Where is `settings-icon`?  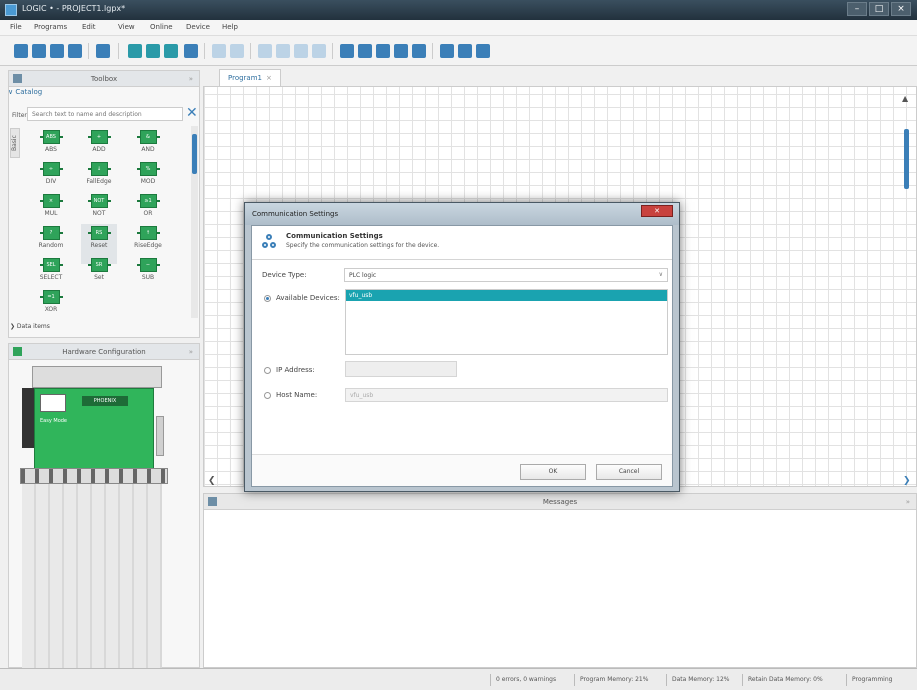
settings-icon is located at coordinates (419, 51).